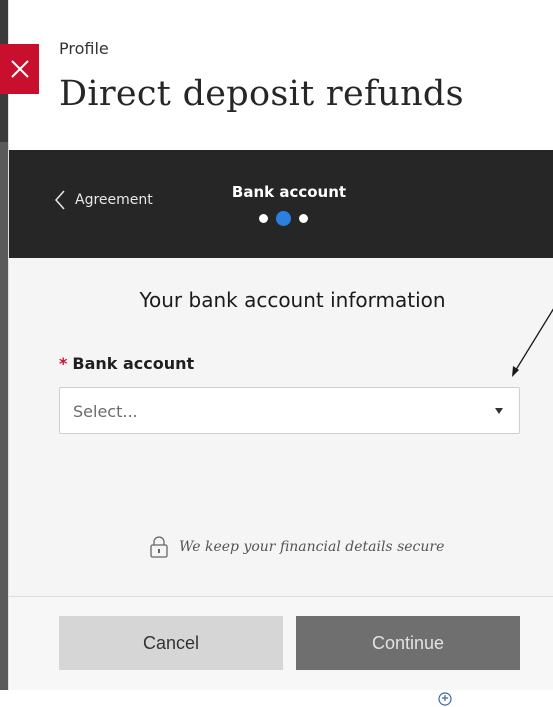 The height and width of the screenshot is (707, 553). I want to click on caret-down-icon, so click(499, 411).